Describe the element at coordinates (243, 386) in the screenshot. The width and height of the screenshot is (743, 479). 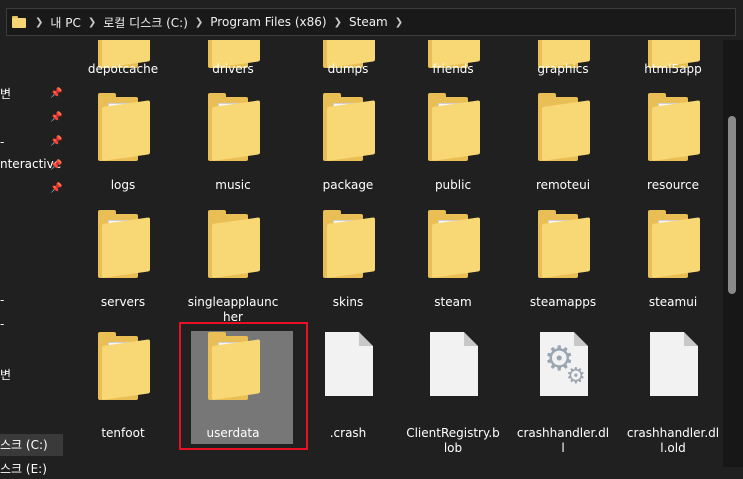
I see `highlight-box` at that location.